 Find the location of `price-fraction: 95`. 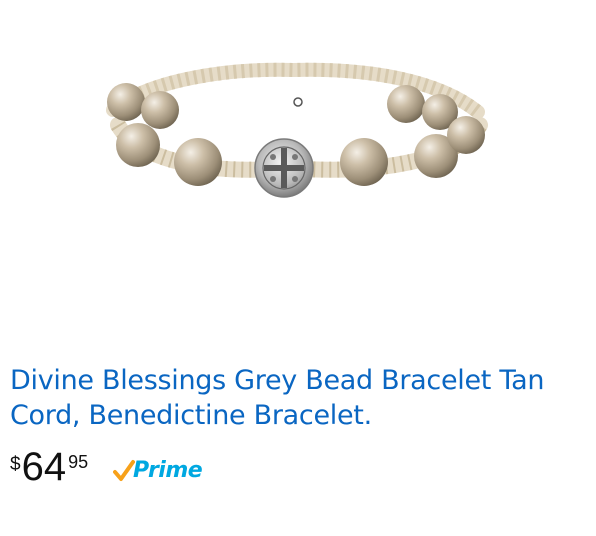

price-fraction: 95 is located at coordinates (78, 462).